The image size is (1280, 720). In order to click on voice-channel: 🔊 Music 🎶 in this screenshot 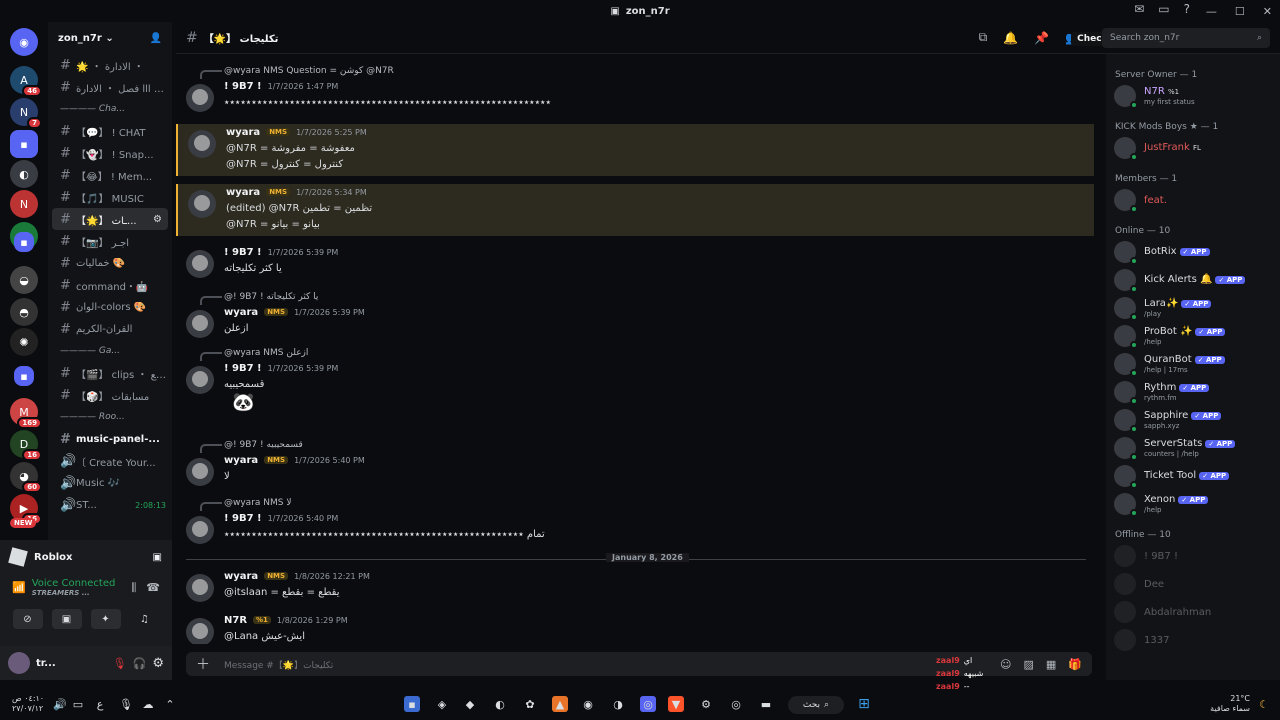, I will do `click(110, 483)`.